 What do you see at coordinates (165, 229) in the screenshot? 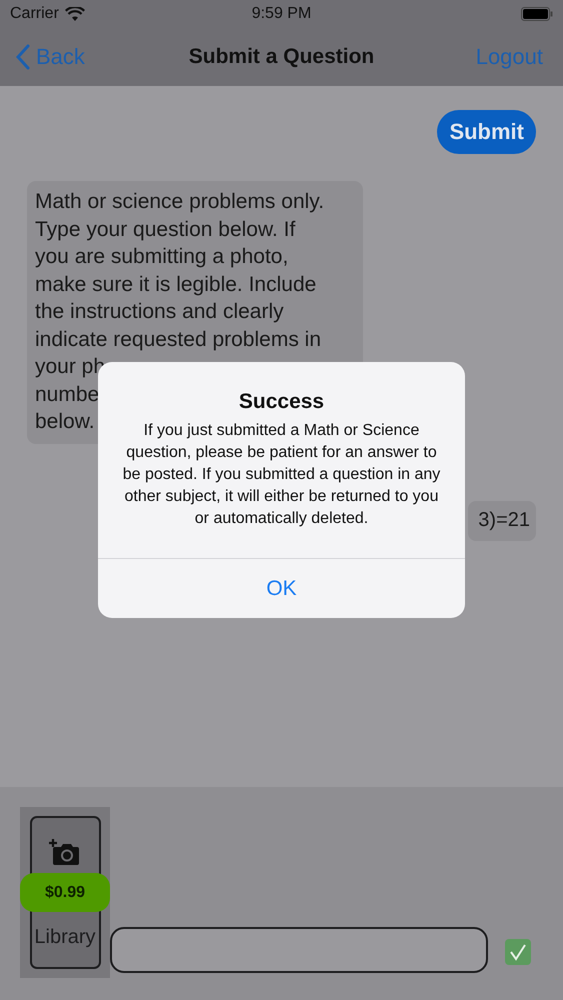
I see `instruction-line: Type your question below. If` at bounding box center [165, 229].